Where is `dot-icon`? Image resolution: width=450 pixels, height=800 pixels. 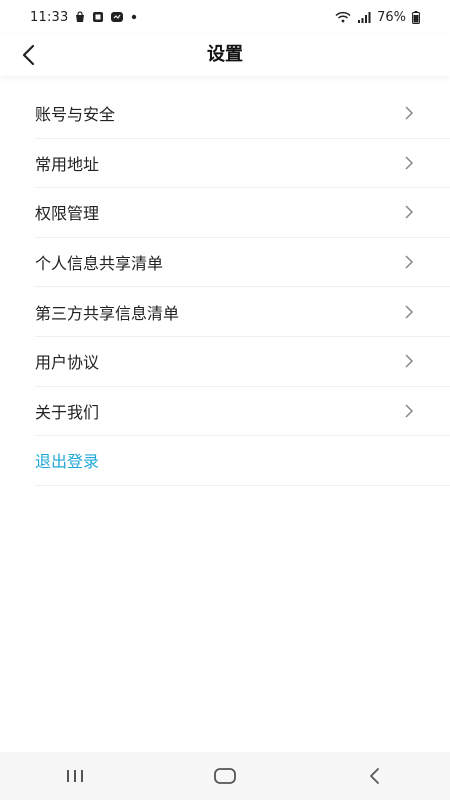
dot-icon is located at coordinates (134, 17).